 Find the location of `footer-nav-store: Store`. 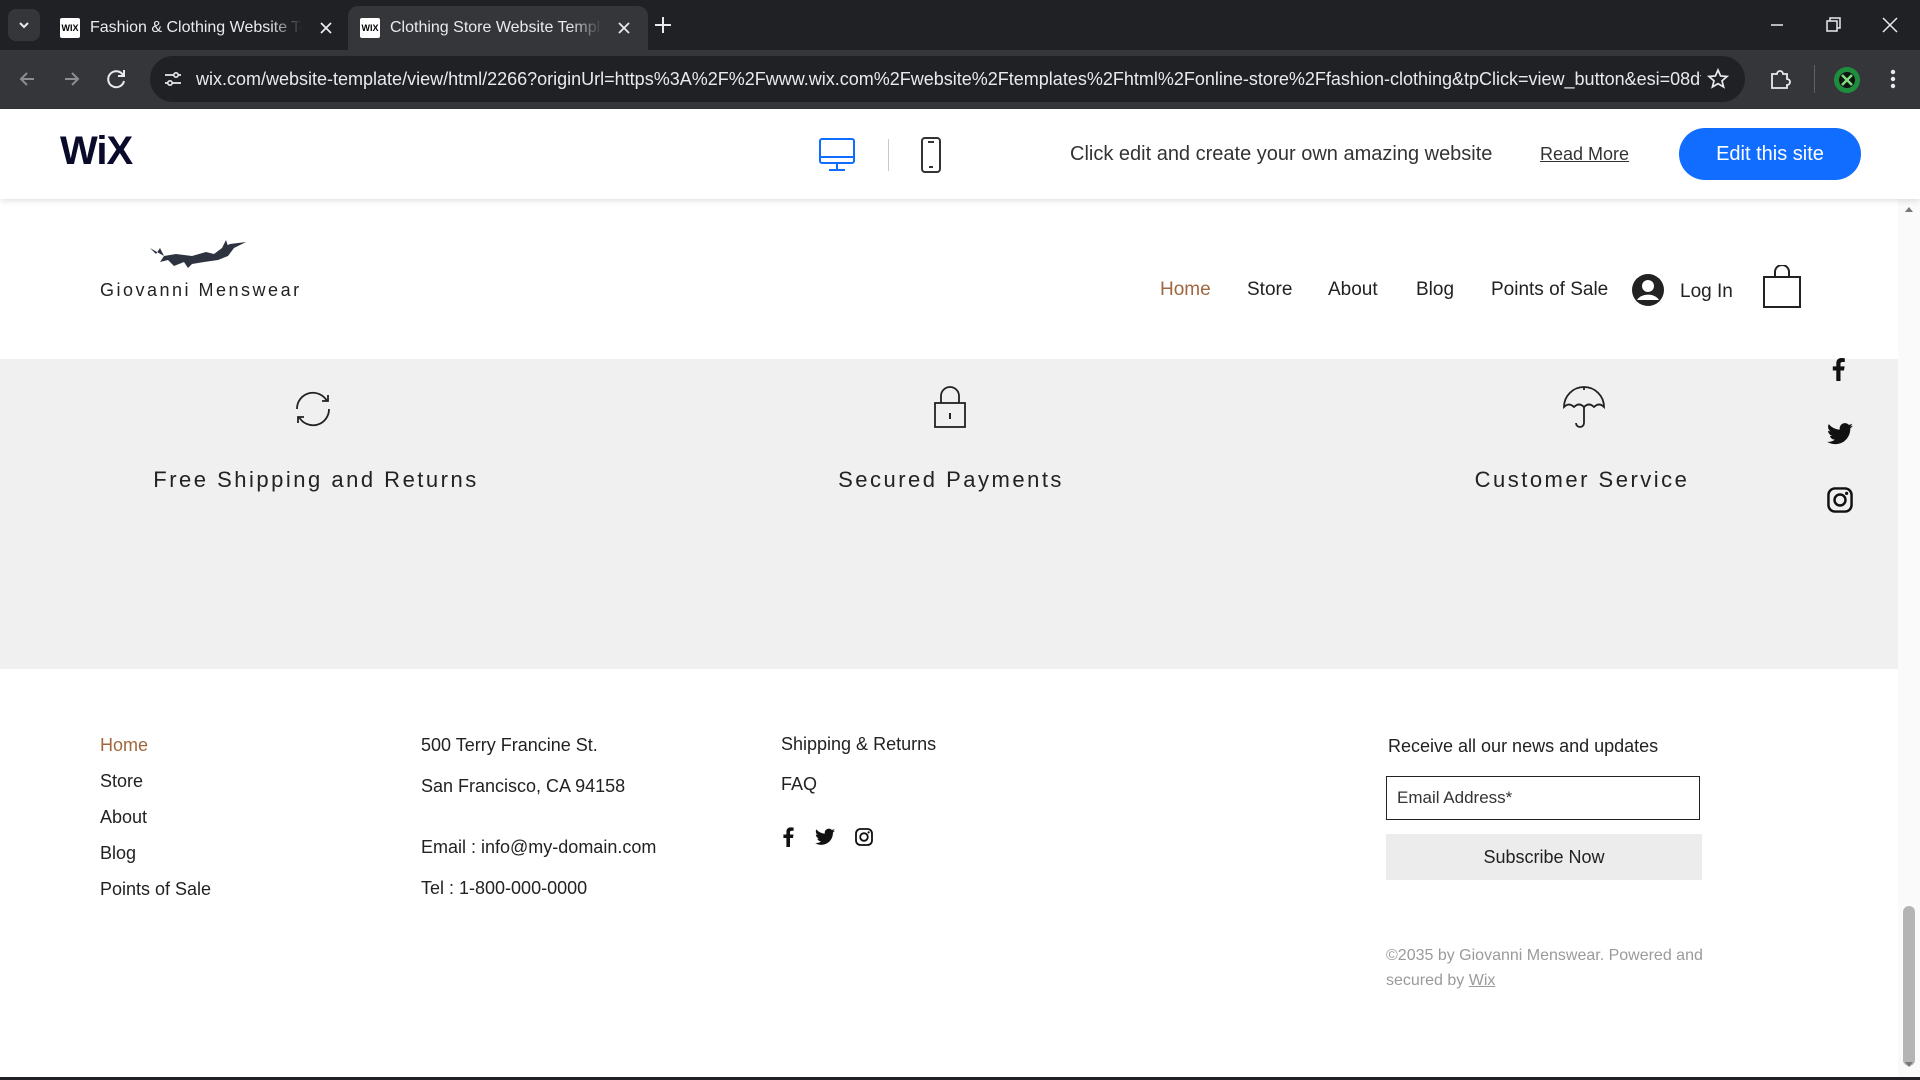

footer-nav-store: Store is located at coordinates (121, 781).